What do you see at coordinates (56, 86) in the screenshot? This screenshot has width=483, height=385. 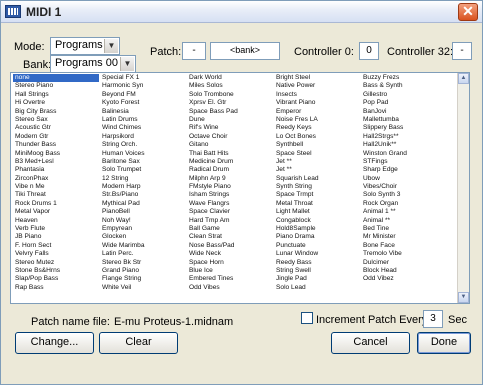 I see `program-item: Stereo Piano` at bounding box center [56, 86].